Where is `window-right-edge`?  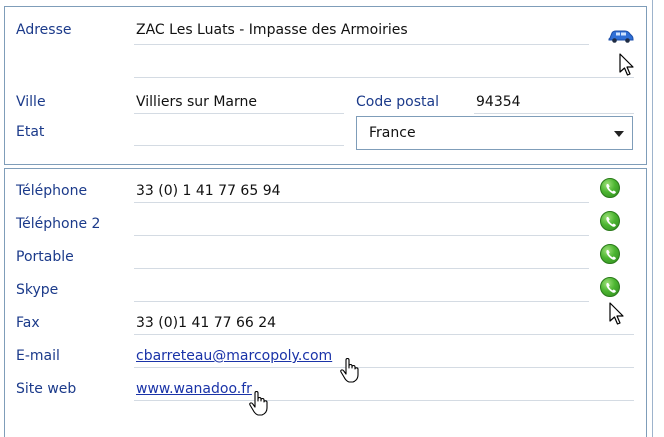 window-right-edge is located at coordinates (658, 218).